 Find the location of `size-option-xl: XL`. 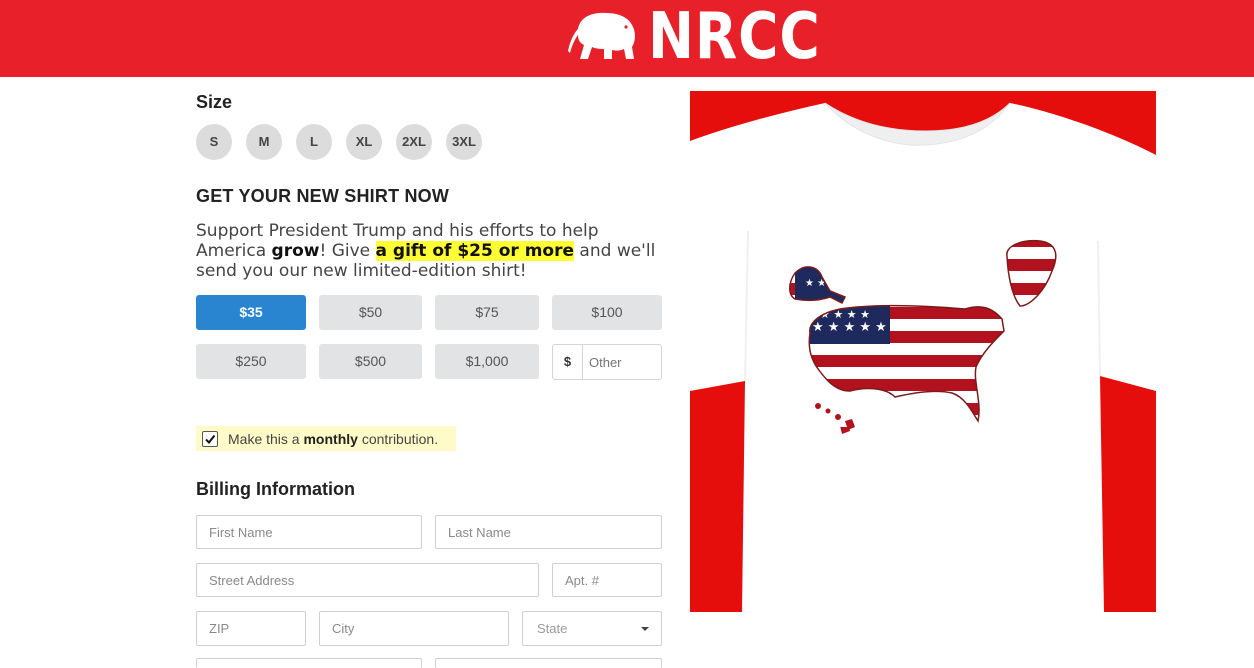

size-option-xl: XL is located at coordinates (364, 142).